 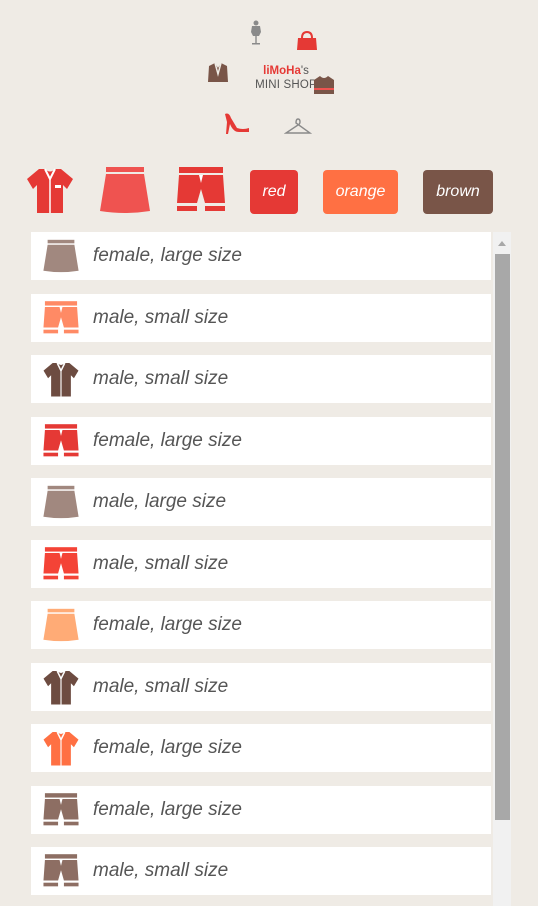 I want to click on scrollbar, so click(x=502, y=569).